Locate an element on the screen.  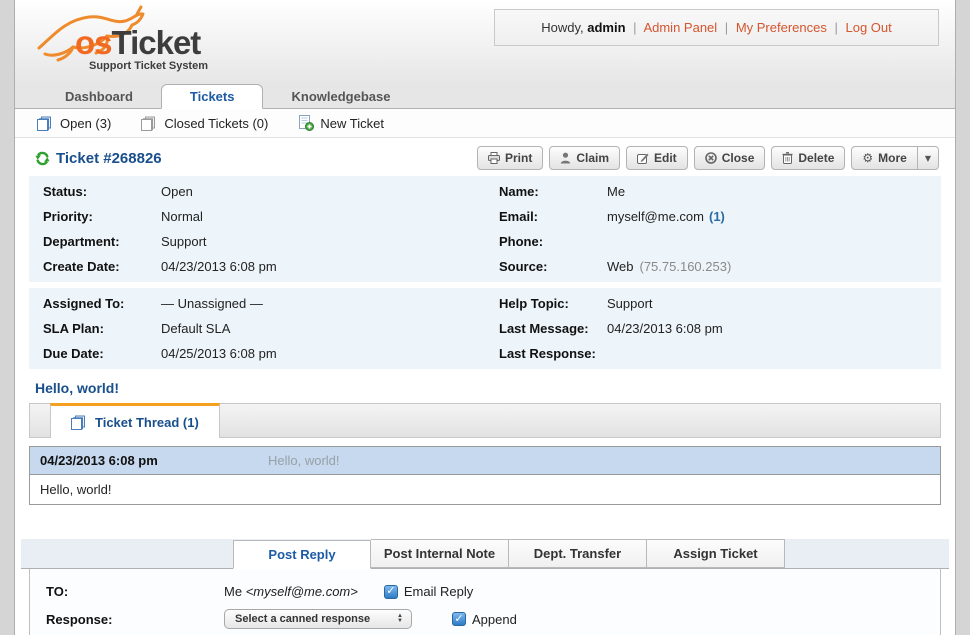
create-date-value: 04/23/2013 6:08 pm is located at coordinates (219, 266).